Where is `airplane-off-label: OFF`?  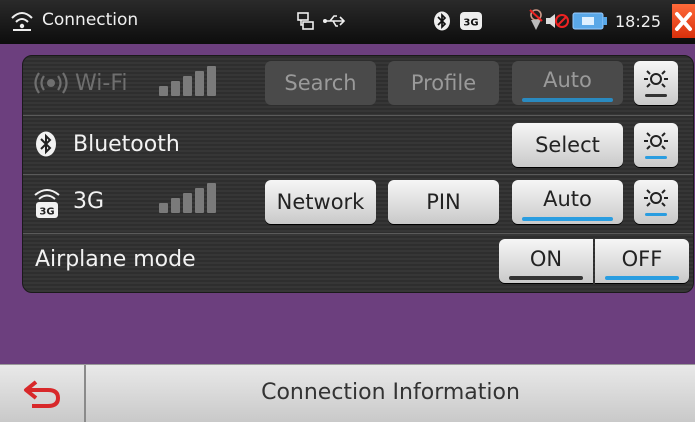 airplane-off-label: OFF is located at coordinates (642, 259).